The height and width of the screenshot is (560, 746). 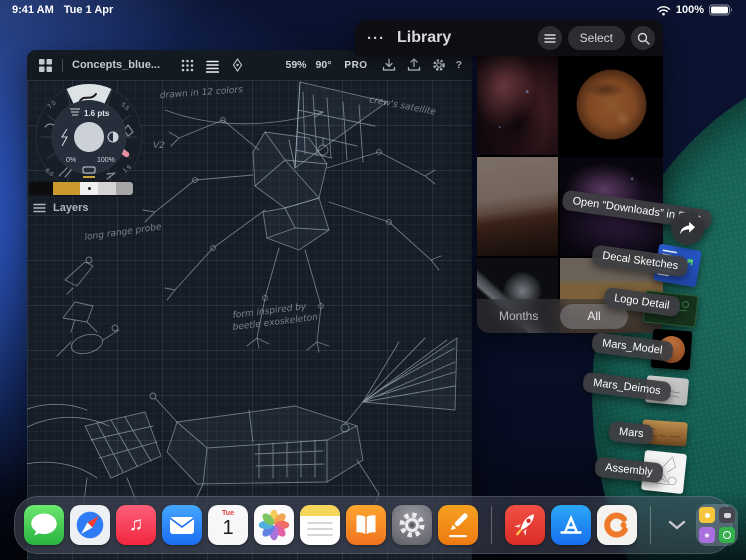 What do you see at coordinates (727, 535) in the screenshot?
I see `mini-app-green` at bounding box center [727, 535].